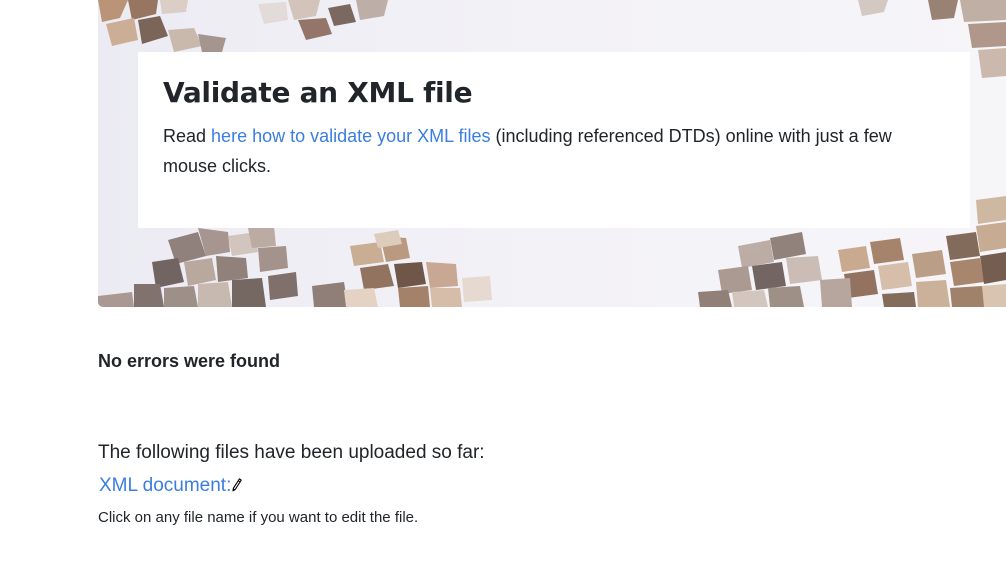 Image resolution: width=1006 pixels, height=578 pixels. I want to click on page-title: Validate an XML file, so click(318, 92).